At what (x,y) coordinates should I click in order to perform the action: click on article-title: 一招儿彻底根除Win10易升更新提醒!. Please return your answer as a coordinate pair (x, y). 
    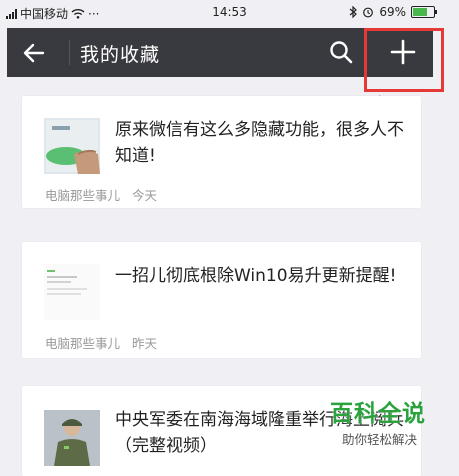
    Looking at the image, I should click on (256, 276).